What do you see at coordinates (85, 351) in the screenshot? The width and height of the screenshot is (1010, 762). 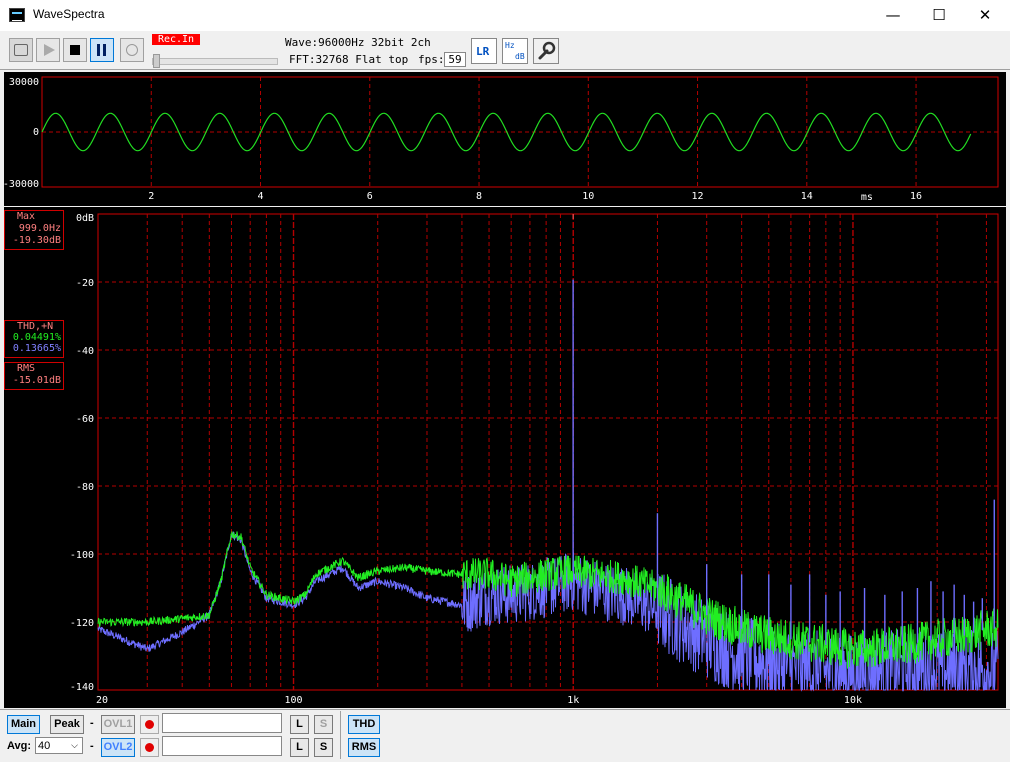 I see `spec-y-tick-label: -40` at bounding box center [85, 351].